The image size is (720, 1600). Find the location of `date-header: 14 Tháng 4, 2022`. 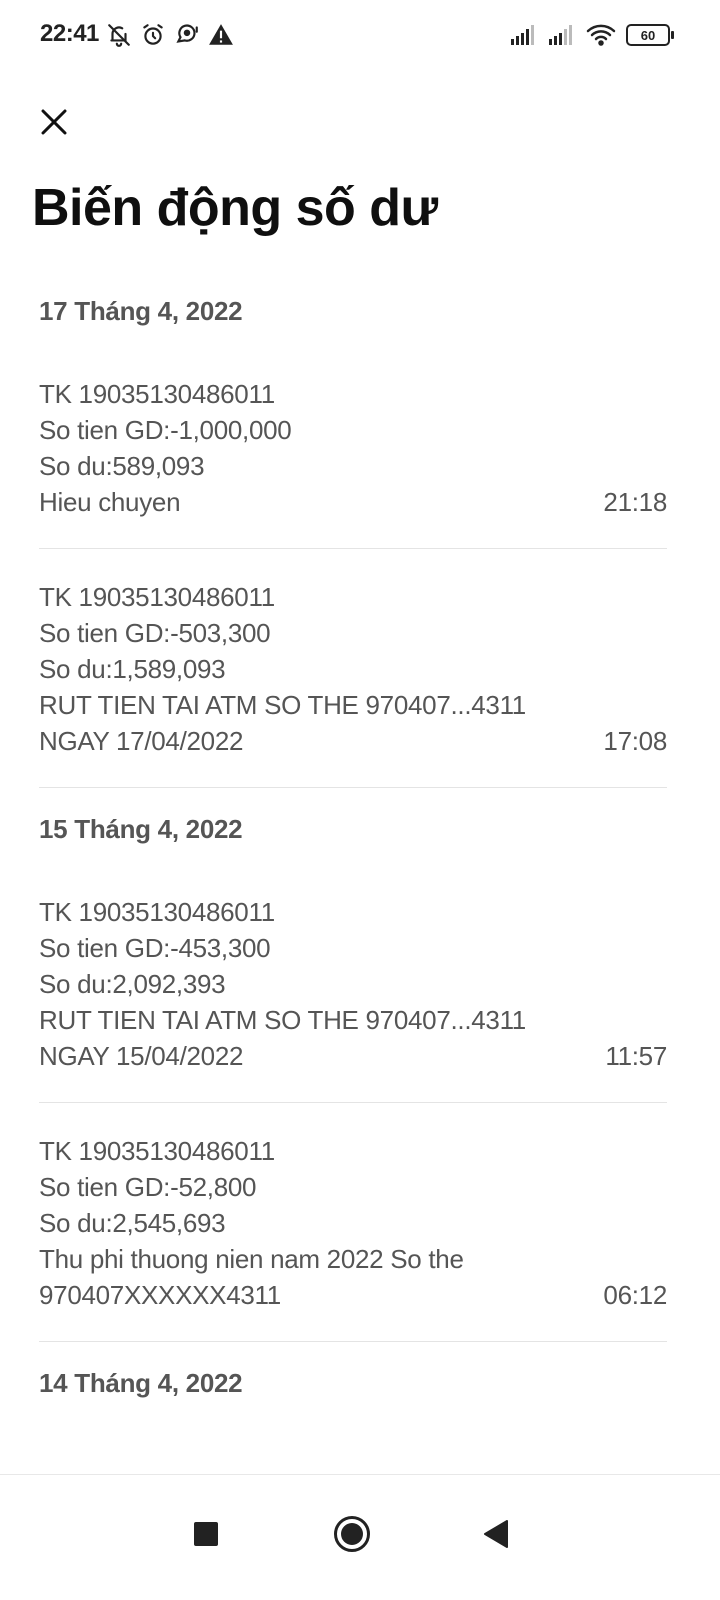

date-header: 14 Tháng 4, 2022 is located at coordinates (141, 1383).